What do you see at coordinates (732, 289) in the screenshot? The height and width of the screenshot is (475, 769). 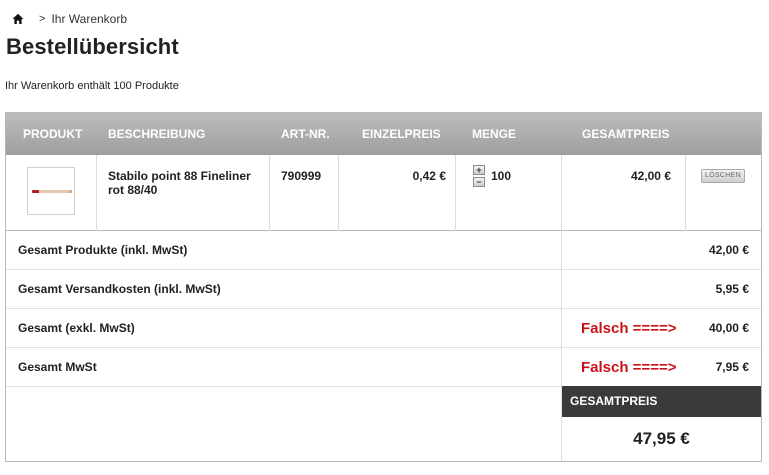 I see `summary-value: 5,95 €` at bounding box center [732, 289].